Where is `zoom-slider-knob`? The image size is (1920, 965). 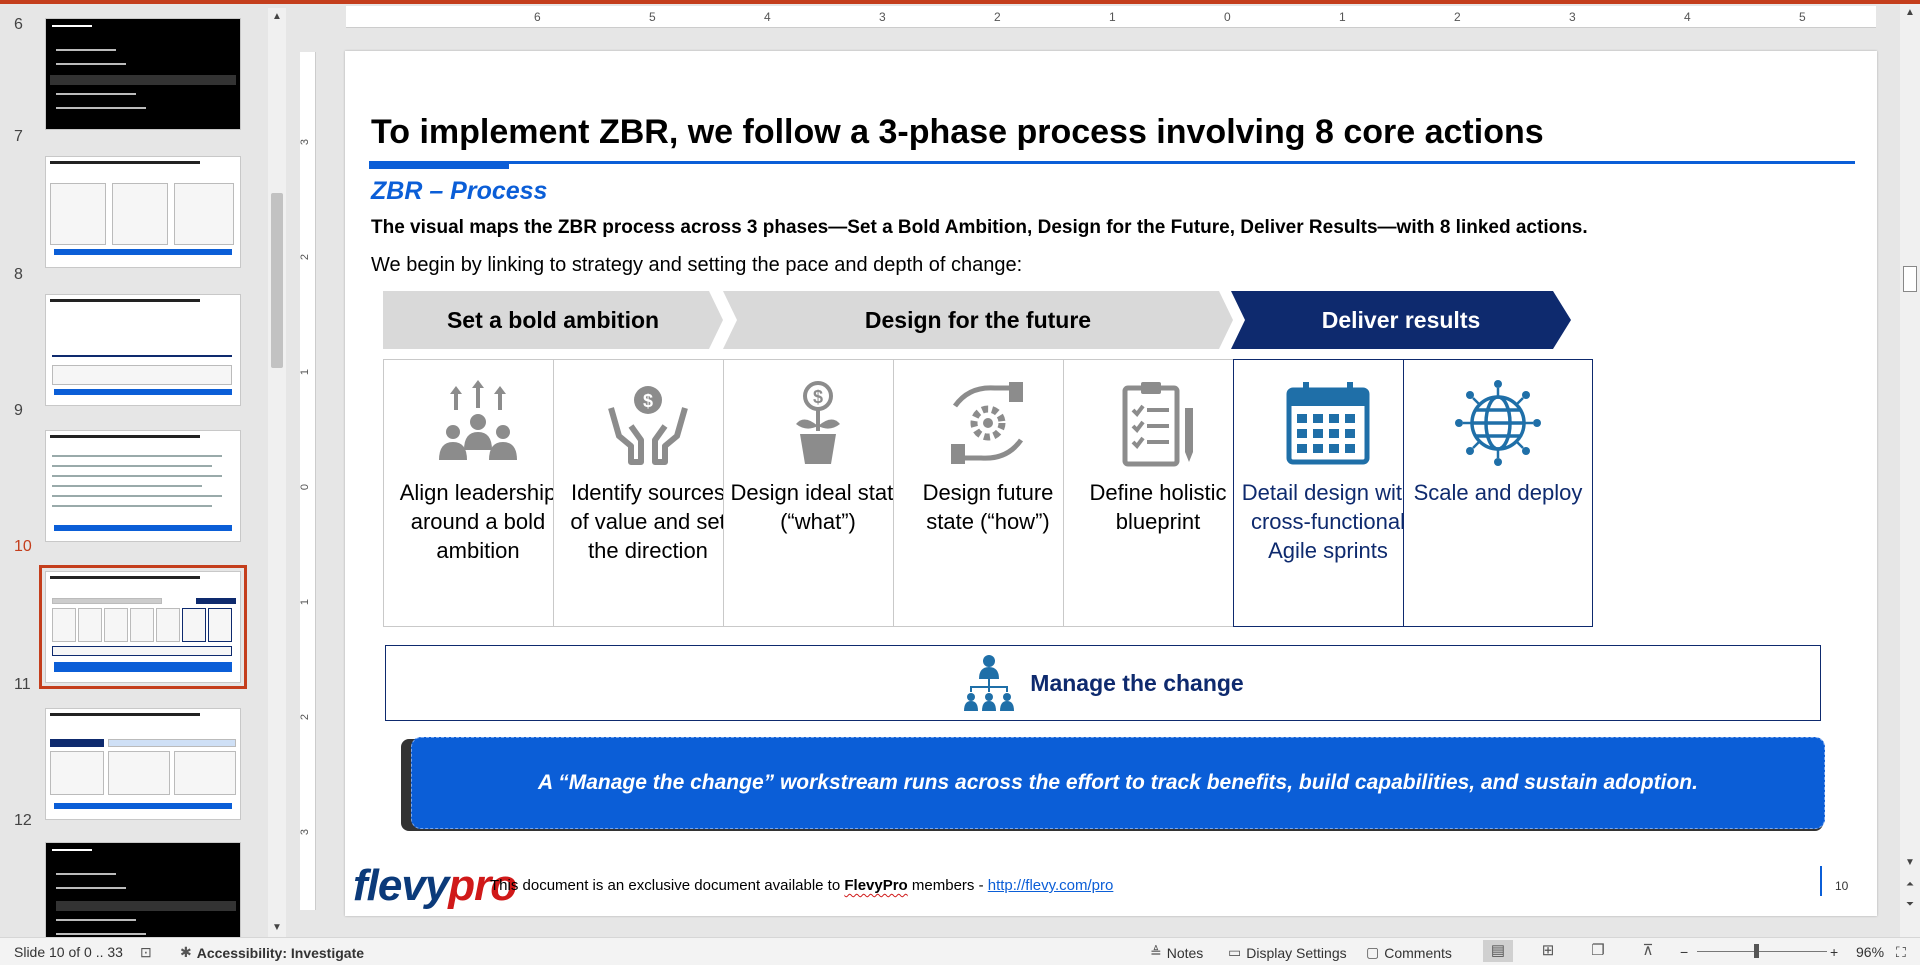
zoom-slider-knob is located at coordinates (1756, 951).